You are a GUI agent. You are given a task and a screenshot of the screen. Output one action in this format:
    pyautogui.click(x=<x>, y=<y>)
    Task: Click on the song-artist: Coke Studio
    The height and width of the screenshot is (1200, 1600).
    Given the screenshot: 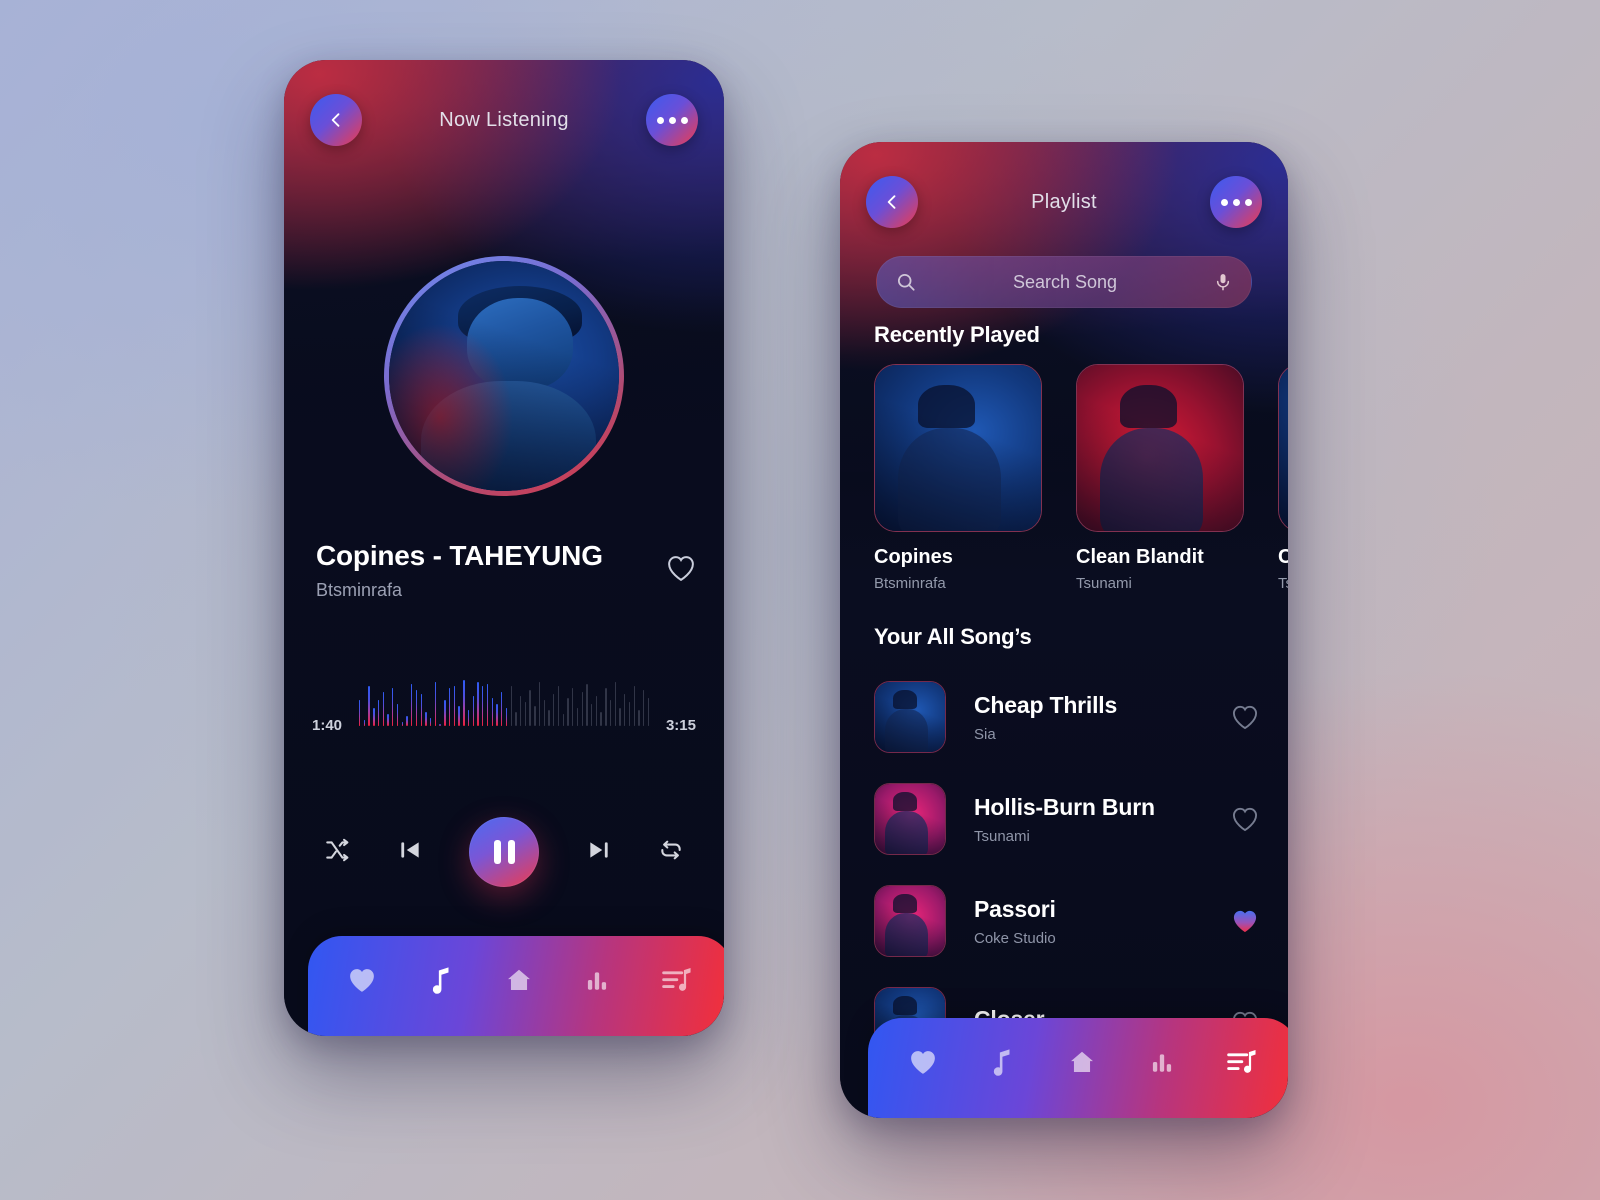 What is the action you would take?
    pyautogui.click(x=1015, y=938)
    